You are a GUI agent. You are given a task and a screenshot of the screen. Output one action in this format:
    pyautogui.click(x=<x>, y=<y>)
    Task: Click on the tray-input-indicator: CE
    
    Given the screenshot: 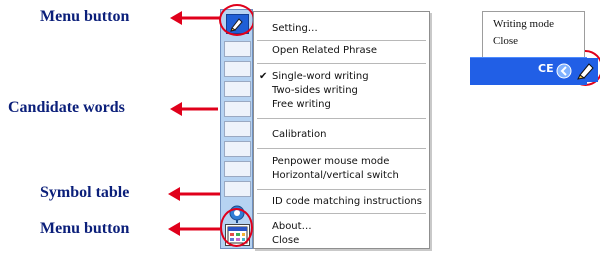 What is the action you would take?
    pyautogui.click(x=546, y=68)
    